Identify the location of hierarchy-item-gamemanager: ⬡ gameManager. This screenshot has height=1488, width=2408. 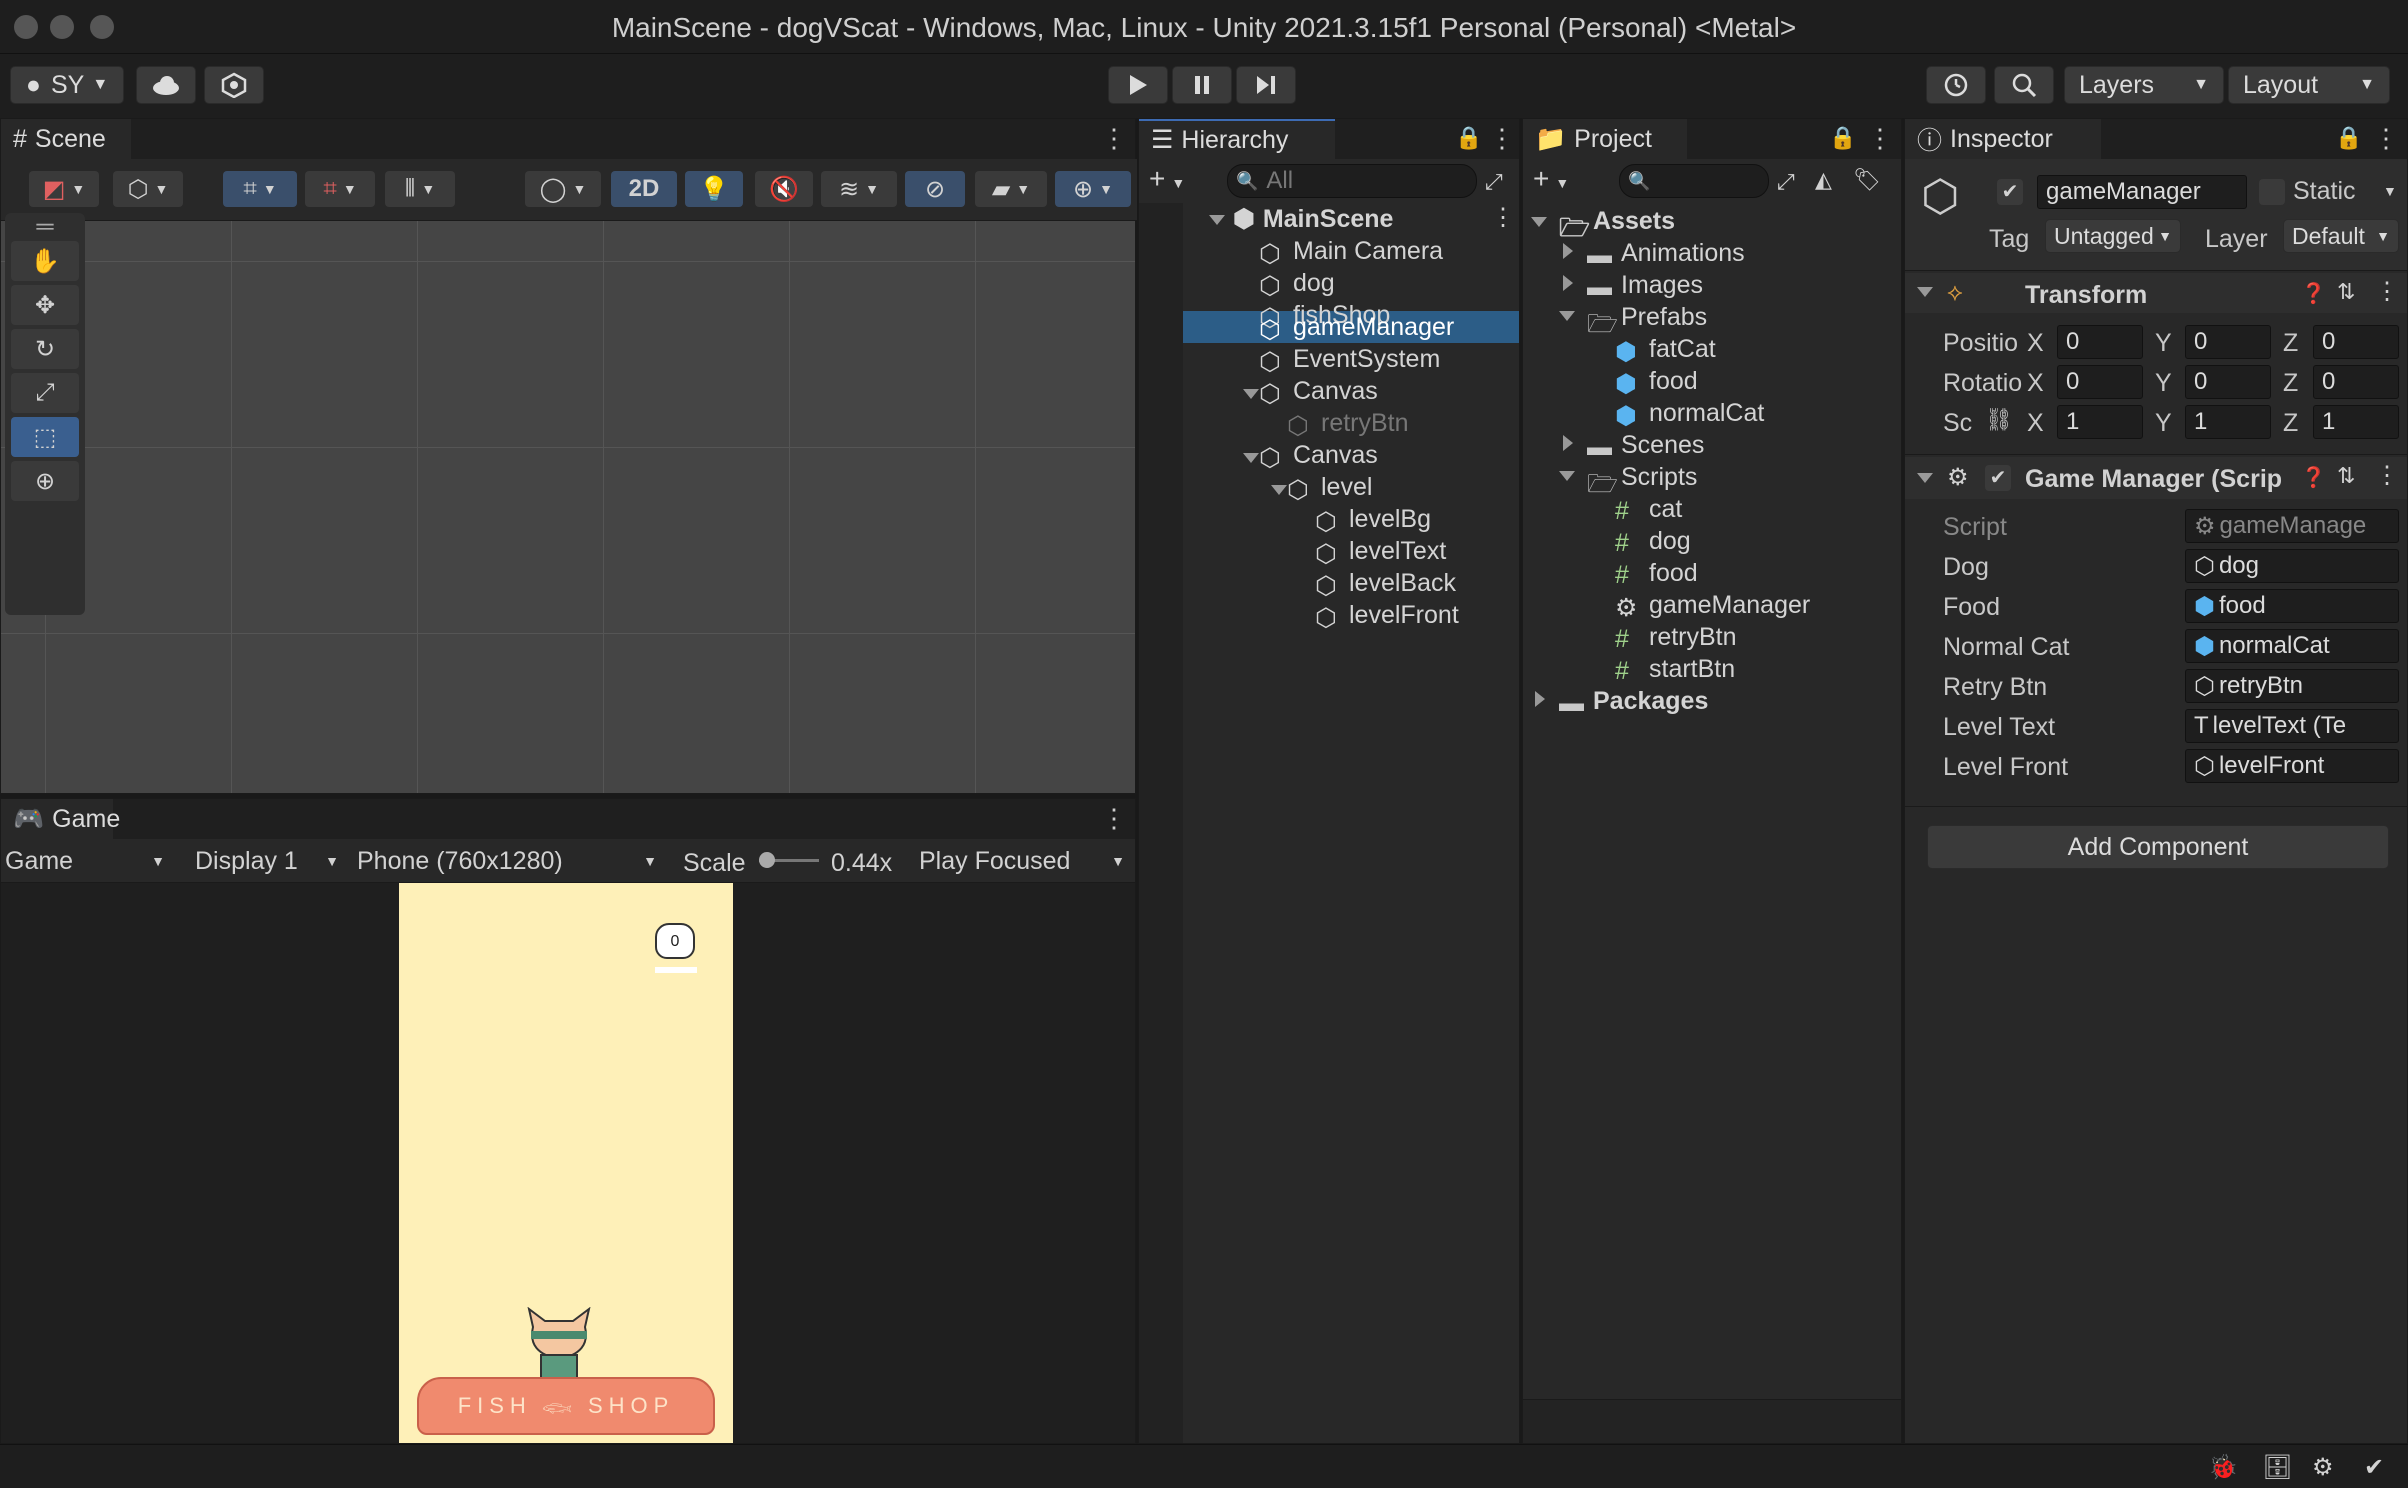
(1356, 328).